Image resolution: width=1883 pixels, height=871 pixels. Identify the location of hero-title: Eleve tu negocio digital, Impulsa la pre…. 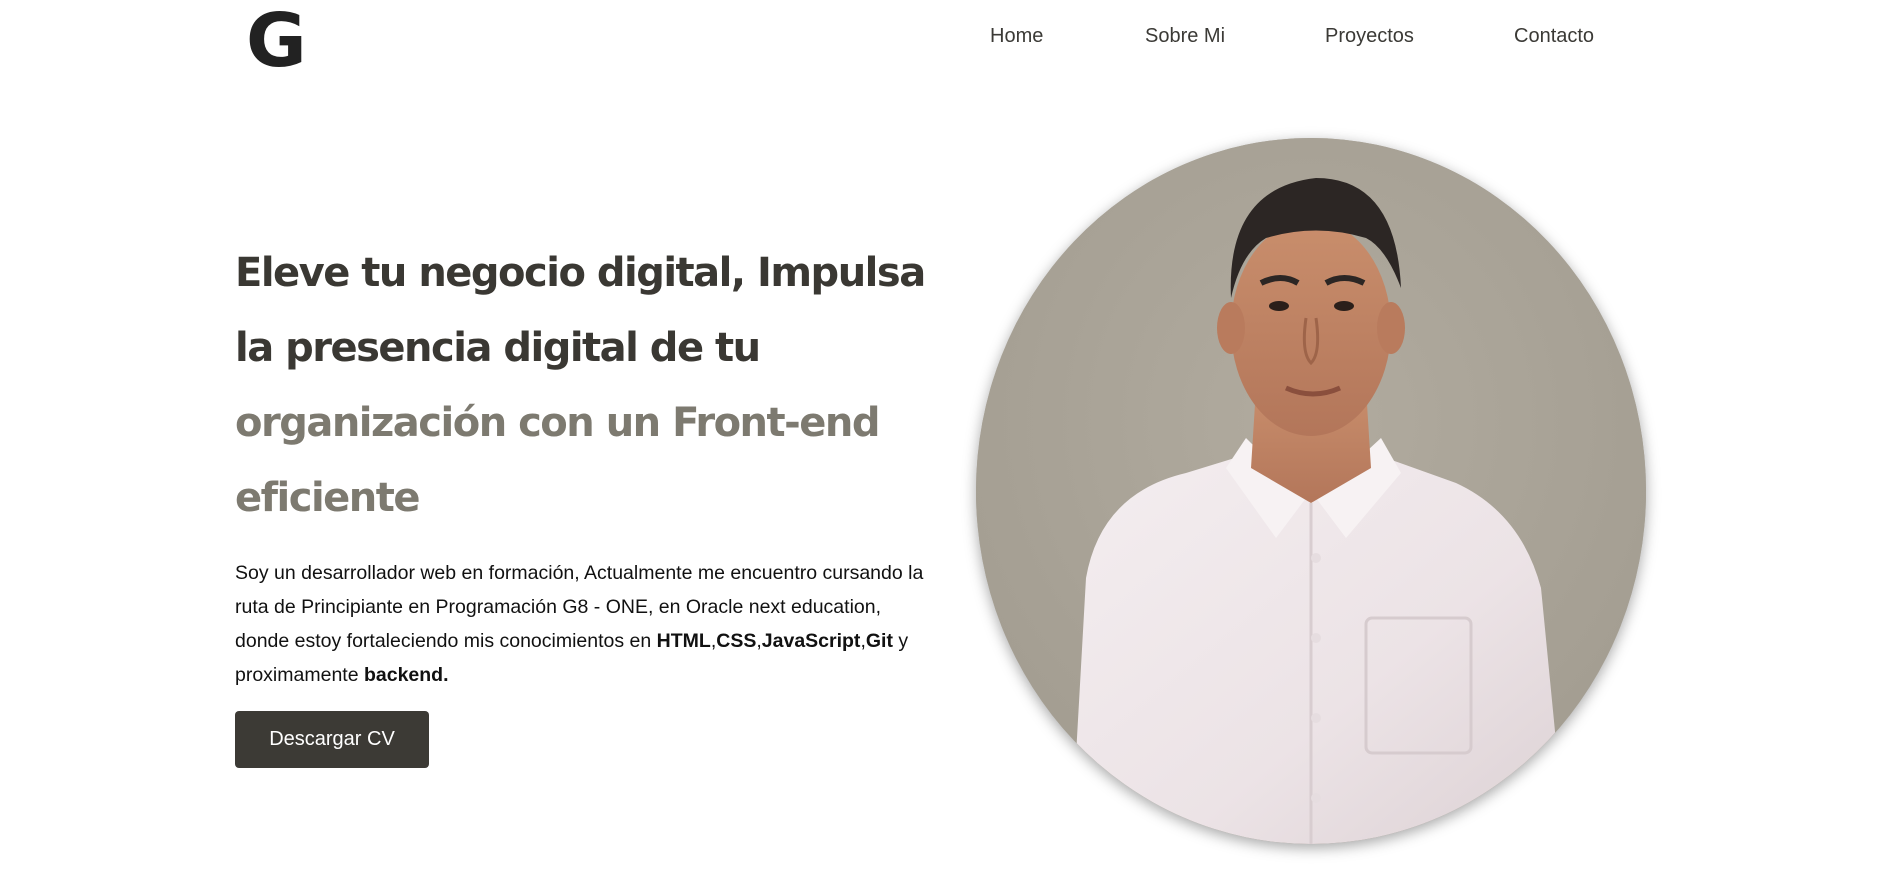
(585, 386).